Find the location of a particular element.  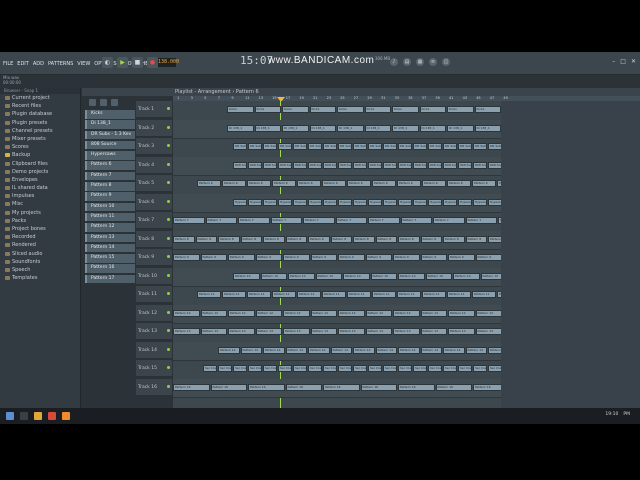

pattern-item: Pattern 11 is located at coordinates (110, 217).